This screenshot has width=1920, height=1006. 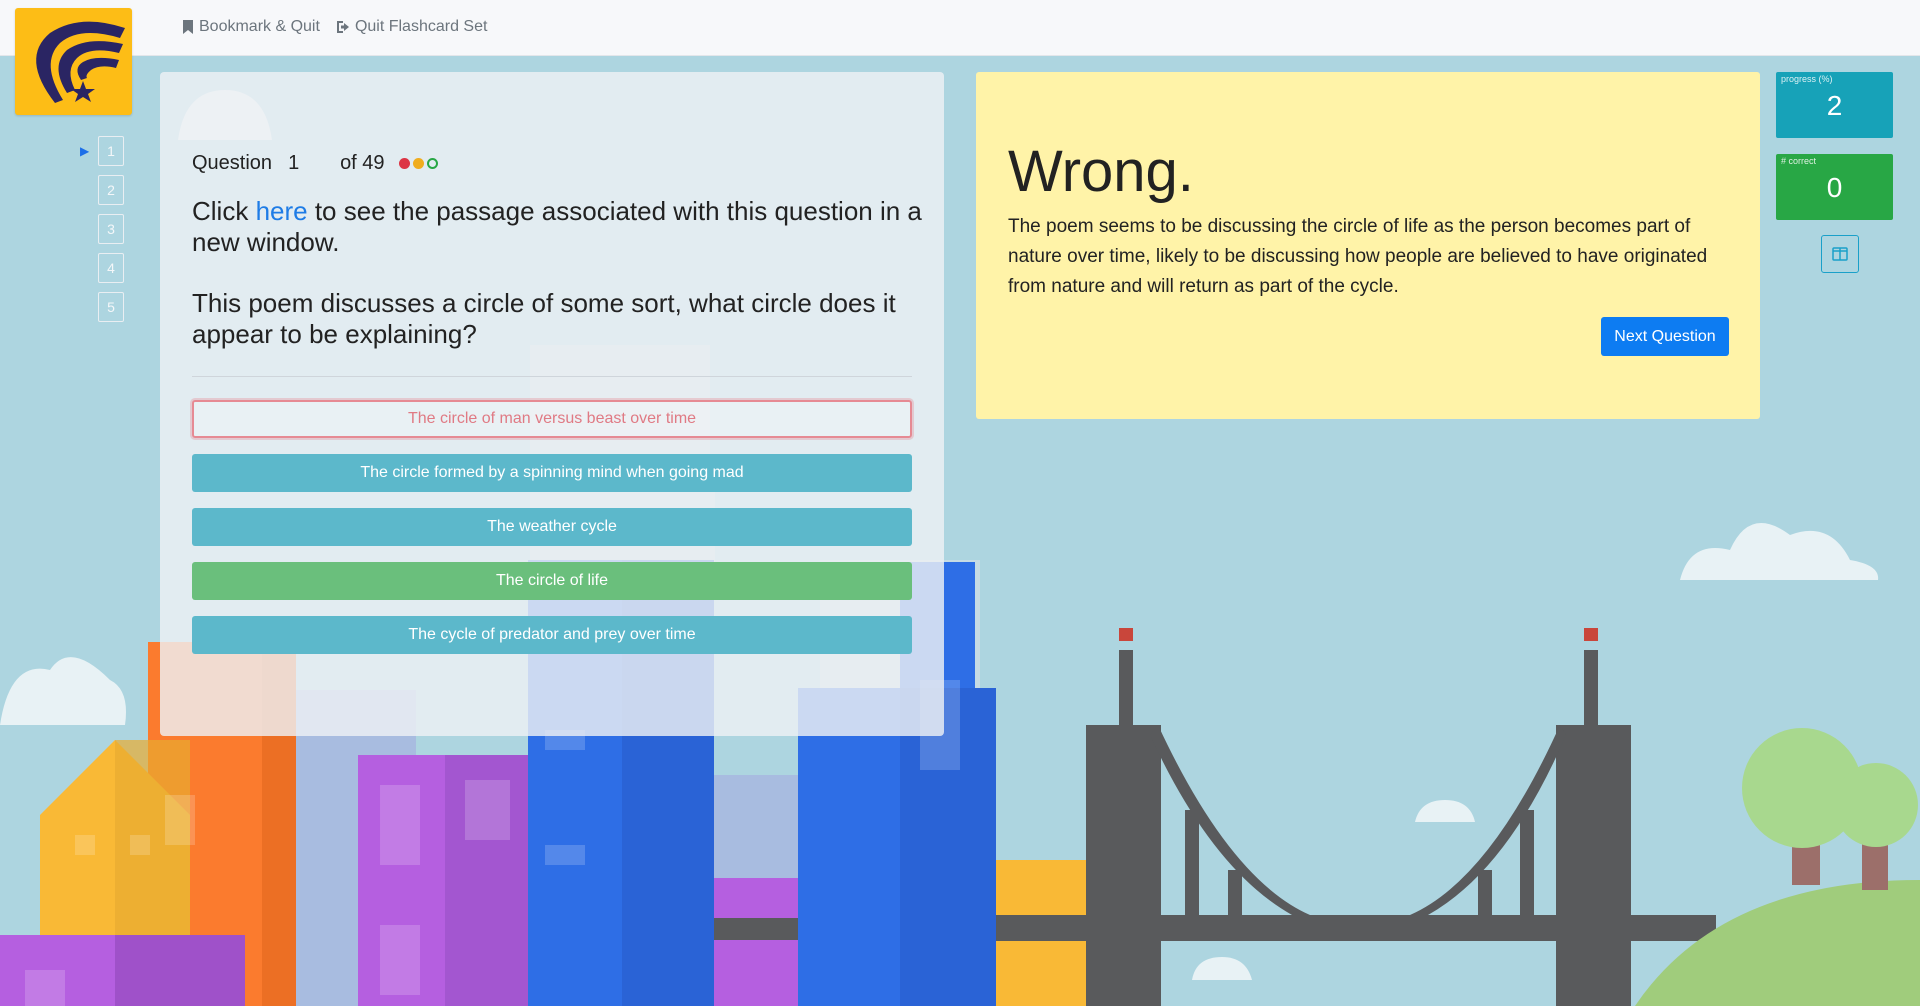 What do you see at coordinates (259, 26) in the screenshot?
I see `bookmark-quit-label: Bookmark & Quit` at bounding box center [259, 26].